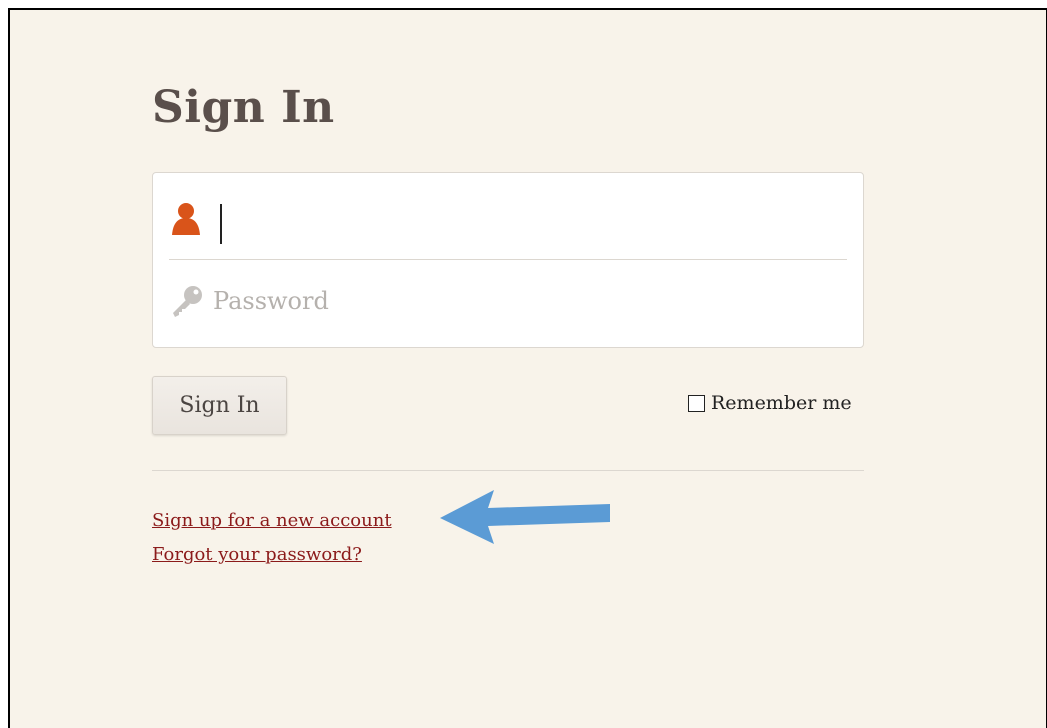 The width and height of the screenshot is (1047, 728). Describe the element at coordinates (257, 554) in the screenshot. I see `forgot-password-link: Forgot your password?` at that location.